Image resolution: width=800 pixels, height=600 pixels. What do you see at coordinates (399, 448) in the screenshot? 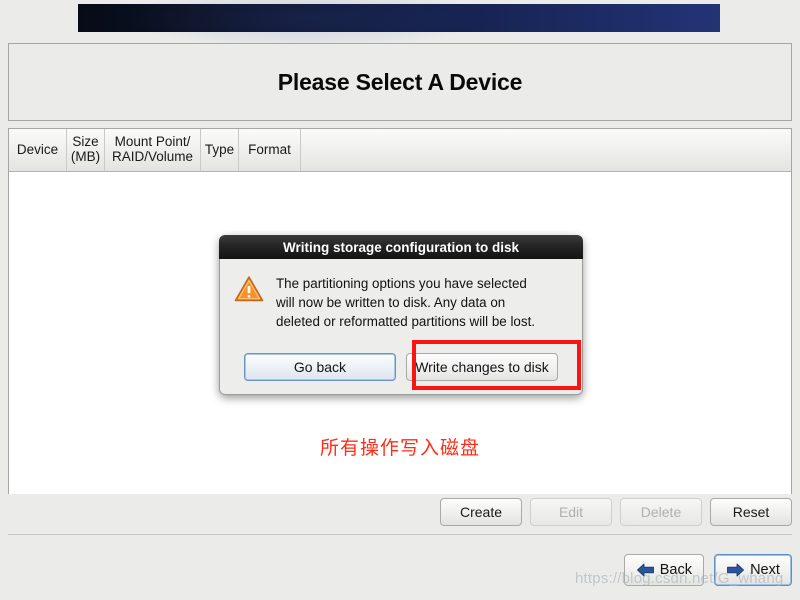
I see `chinese-annotation-note: 所有操作写入磁盘` at bounding box center [399, 448].